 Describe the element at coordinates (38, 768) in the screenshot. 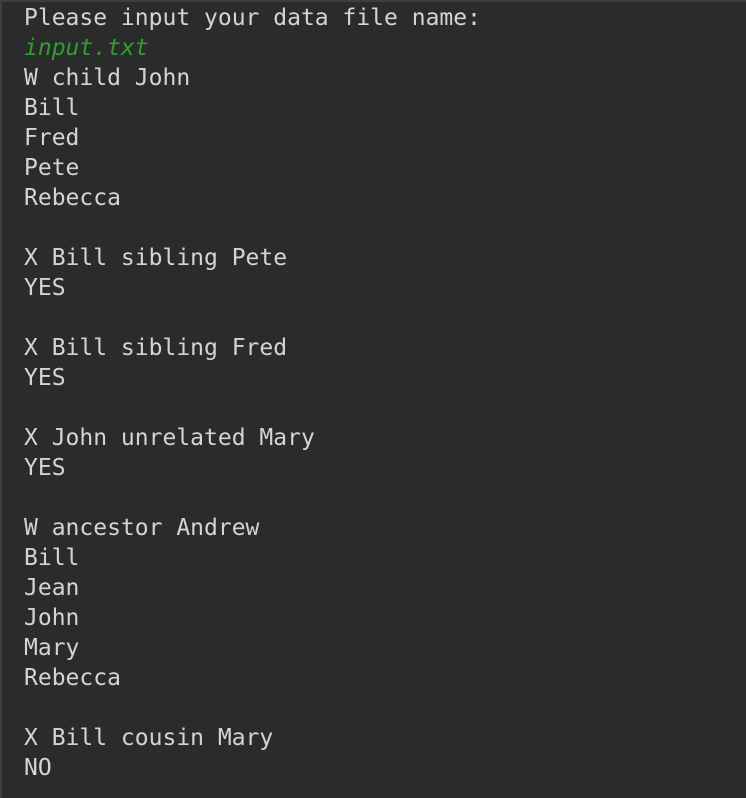

I see `output-line: NO` at that location.